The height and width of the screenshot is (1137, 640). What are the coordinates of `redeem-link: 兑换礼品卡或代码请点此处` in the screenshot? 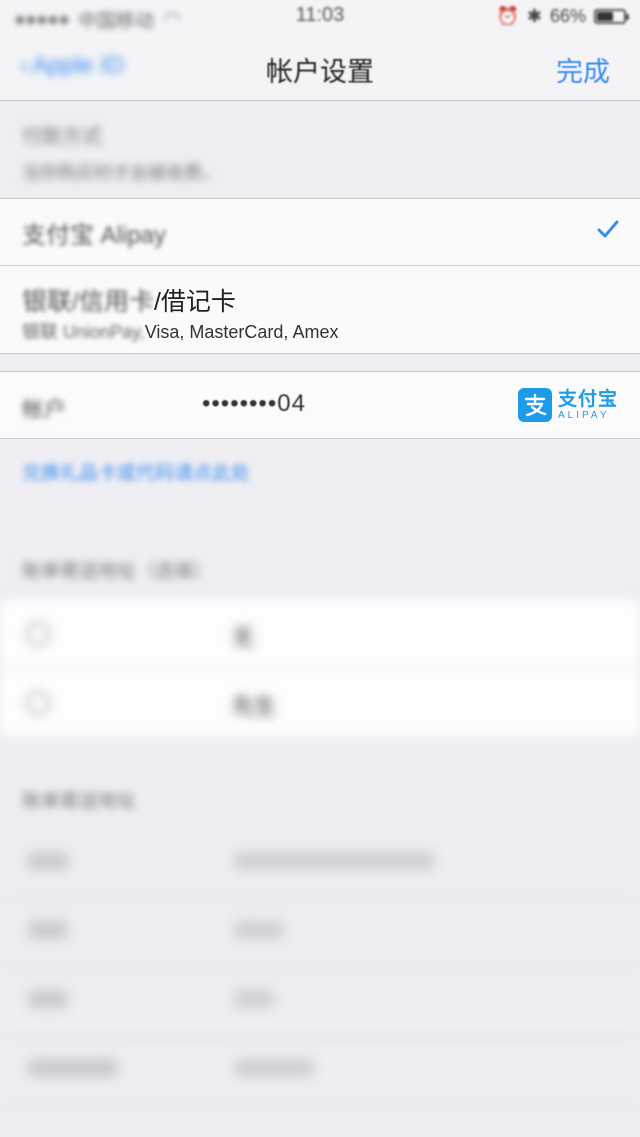 It's located at (136, 471).